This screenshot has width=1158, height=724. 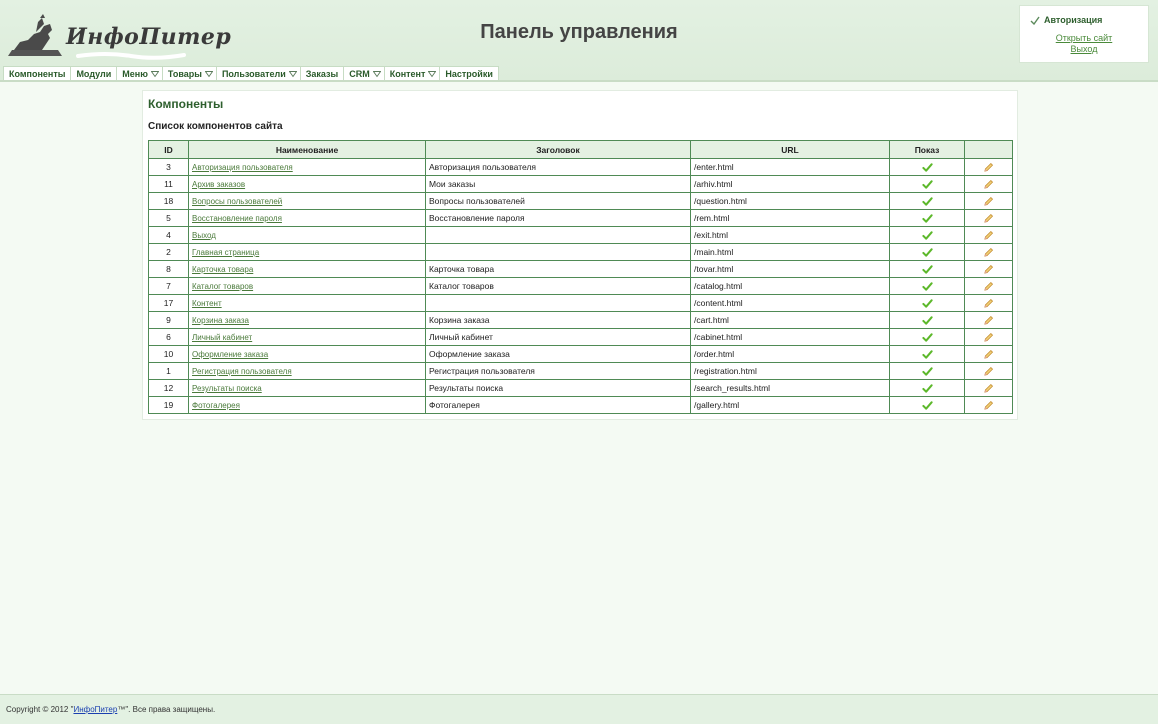 What do you see at coordinates (216, 405) in the screenshot?
I see `component-name-link: Фотогалерея` at bounding box center [216, 405].